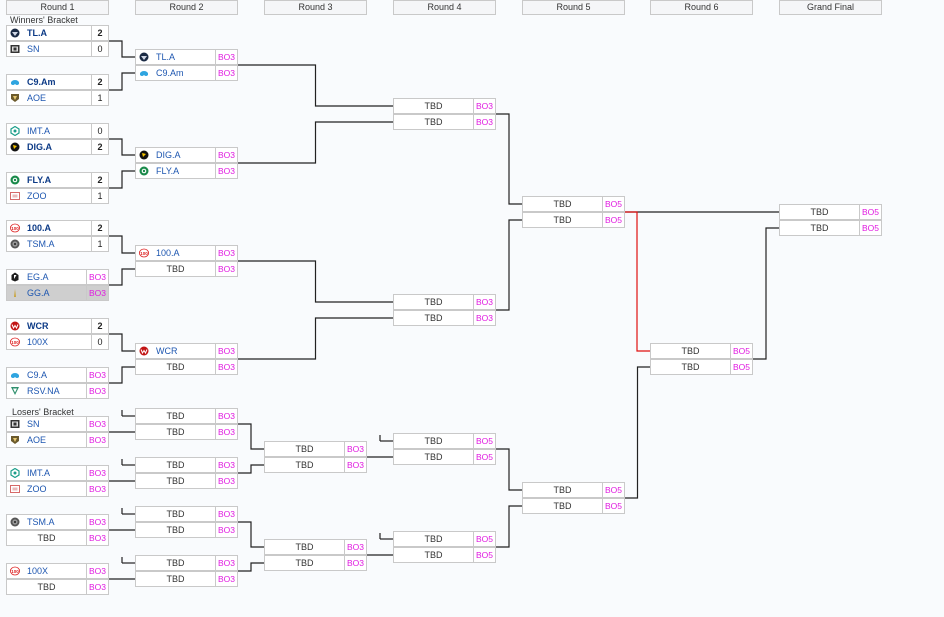 This screenshot has height=617, width=944. What do you see at coordinates (38, 293) in the screenshot?
I see `team-name: GG.A` at bounding box center [38, 293].